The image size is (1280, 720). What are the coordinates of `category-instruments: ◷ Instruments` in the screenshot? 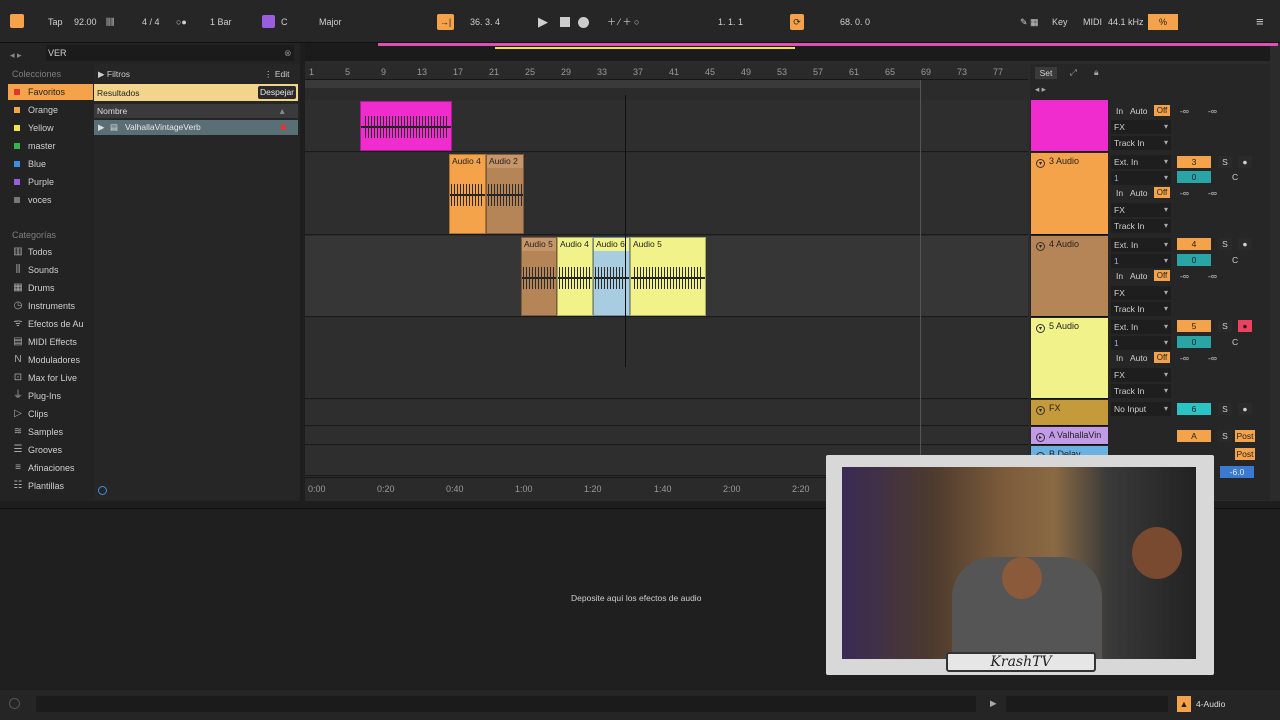 It's located at (50, 306).